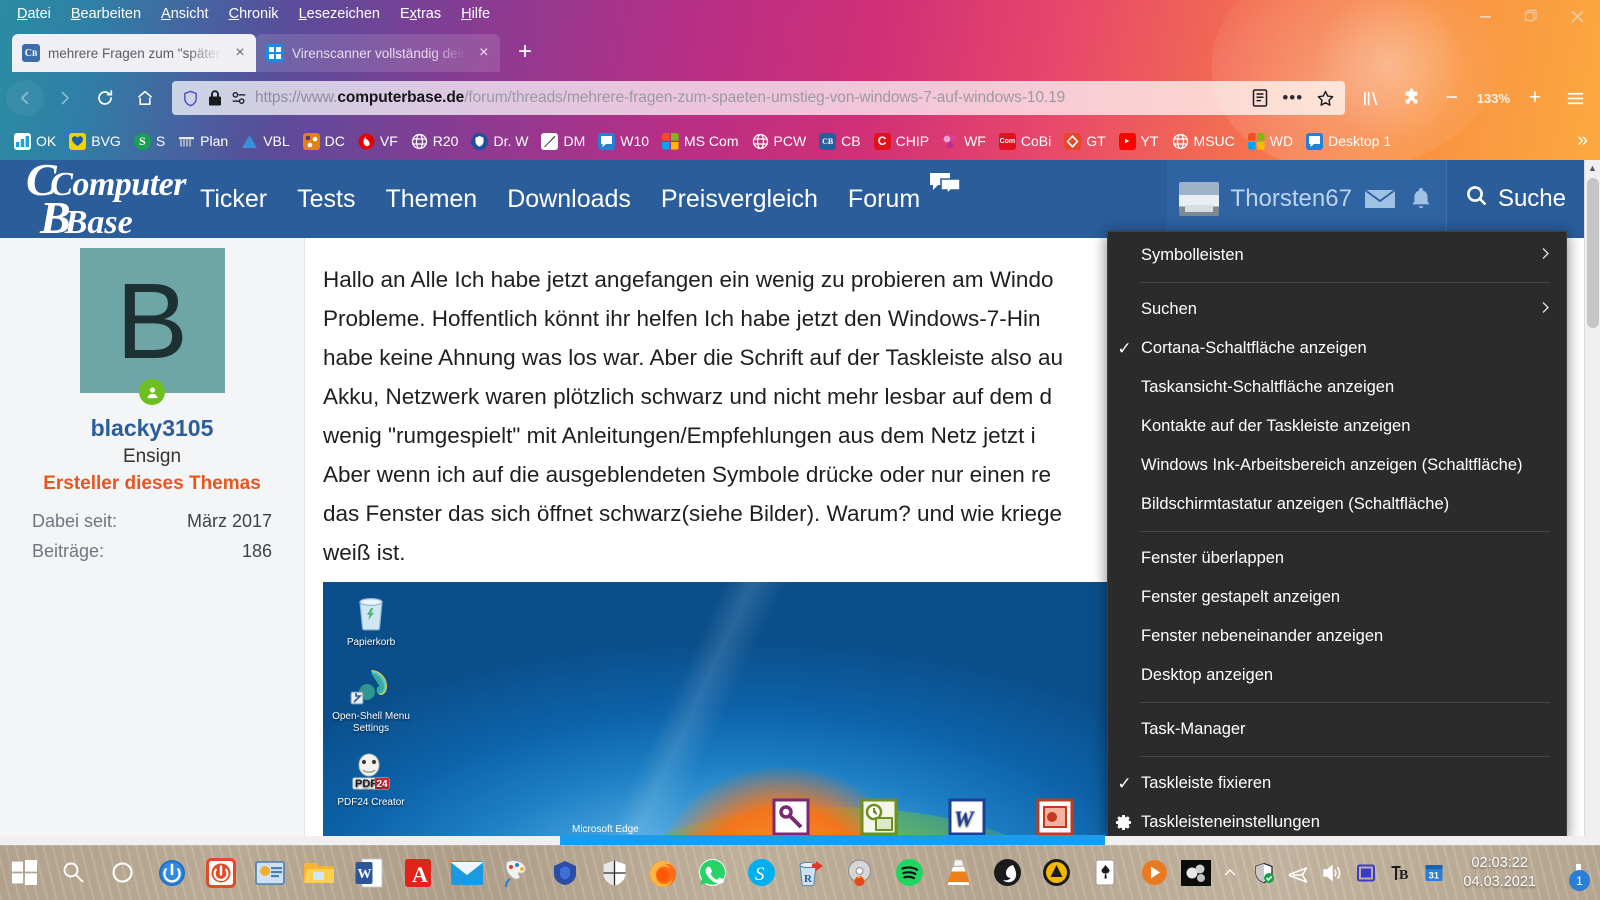 This screenshot has width=1600, height=900. Describe the element at coordinates (1139, 141) in the screenshot. I see `bookmark-yt: YT` at that location.